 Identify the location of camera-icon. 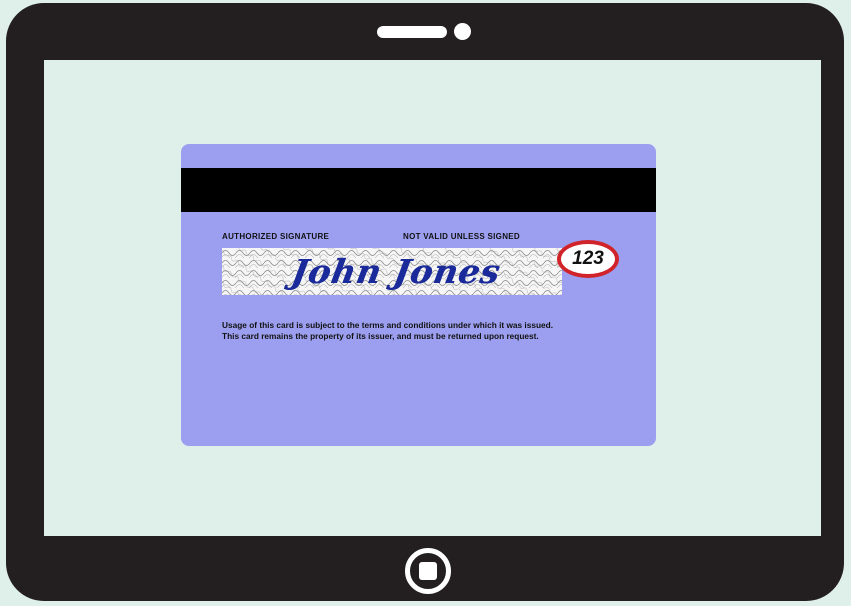
(462, 31).